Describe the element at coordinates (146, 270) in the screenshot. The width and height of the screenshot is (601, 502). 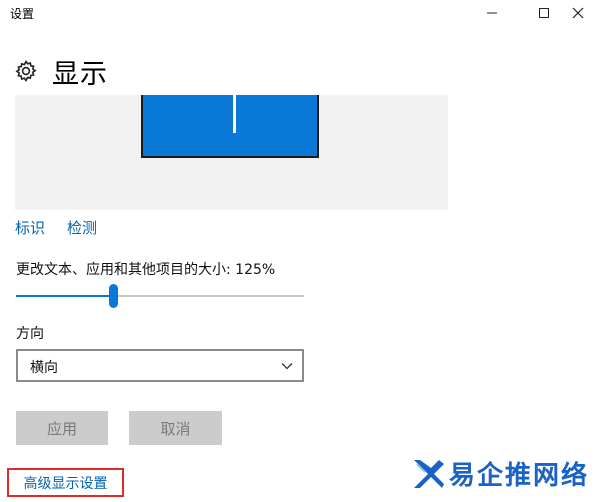
I see `scale-label: 更改文本、应用和其他项目的大小: 125%` at that location.